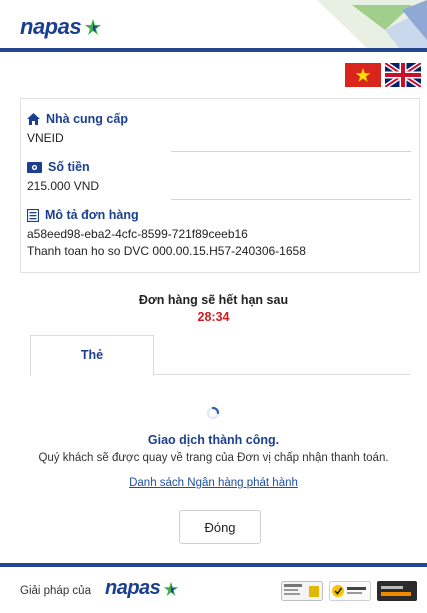 The image size is (427, 613). I want to click on norton-badge-icon, so click(350, 591).